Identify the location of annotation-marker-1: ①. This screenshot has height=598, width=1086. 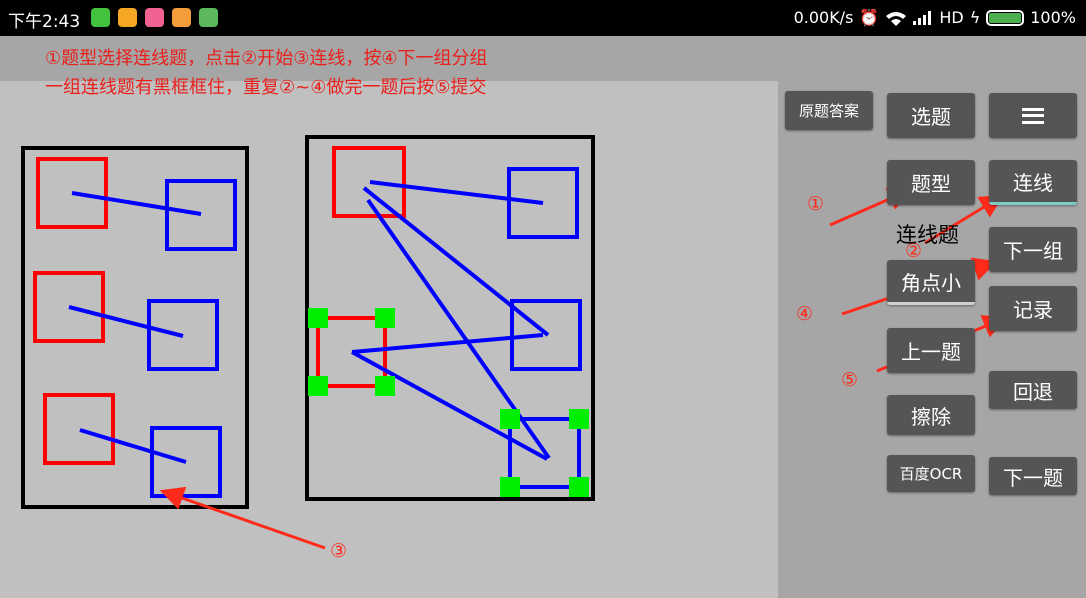
(815, 204).